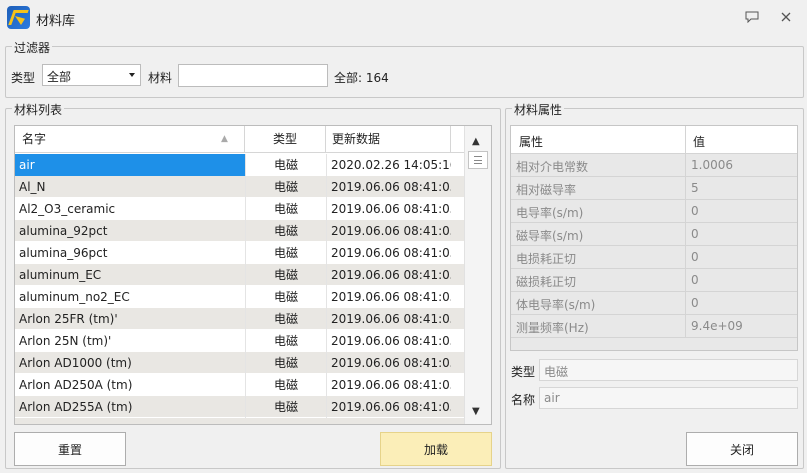 This screenshot has width=807, height=473. Describe the element at coordinates (668, 398) in the screenshot. I see `property-name-field: air` at that location.